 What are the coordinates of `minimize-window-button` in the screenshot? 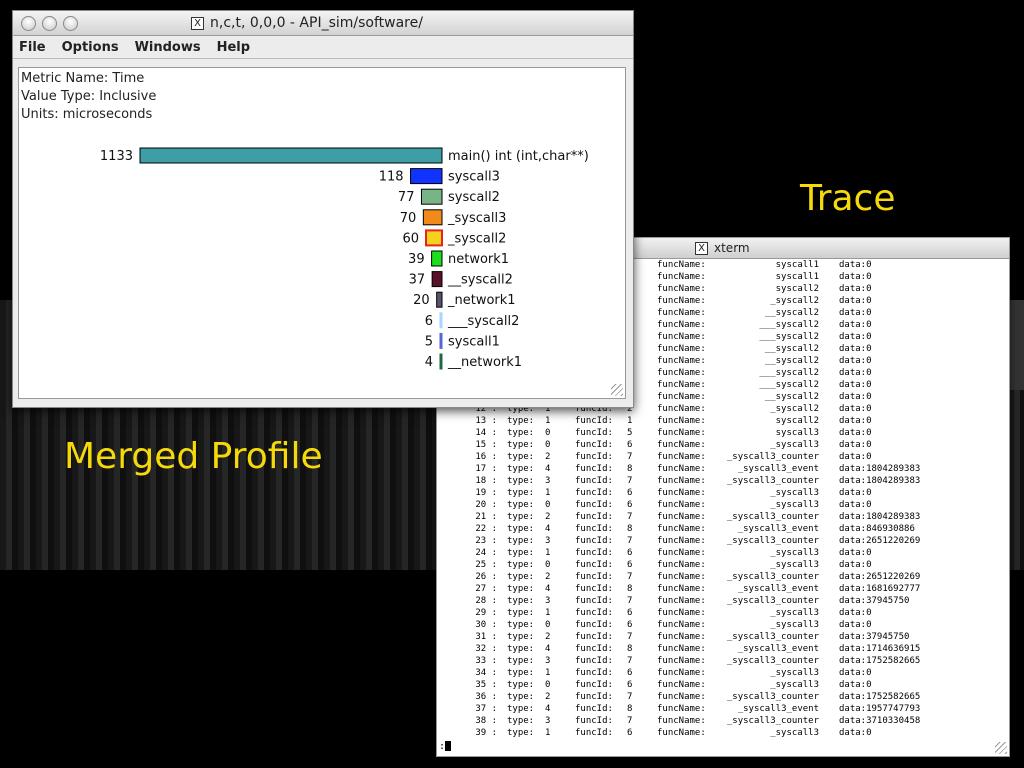 It's located at (49, 23).